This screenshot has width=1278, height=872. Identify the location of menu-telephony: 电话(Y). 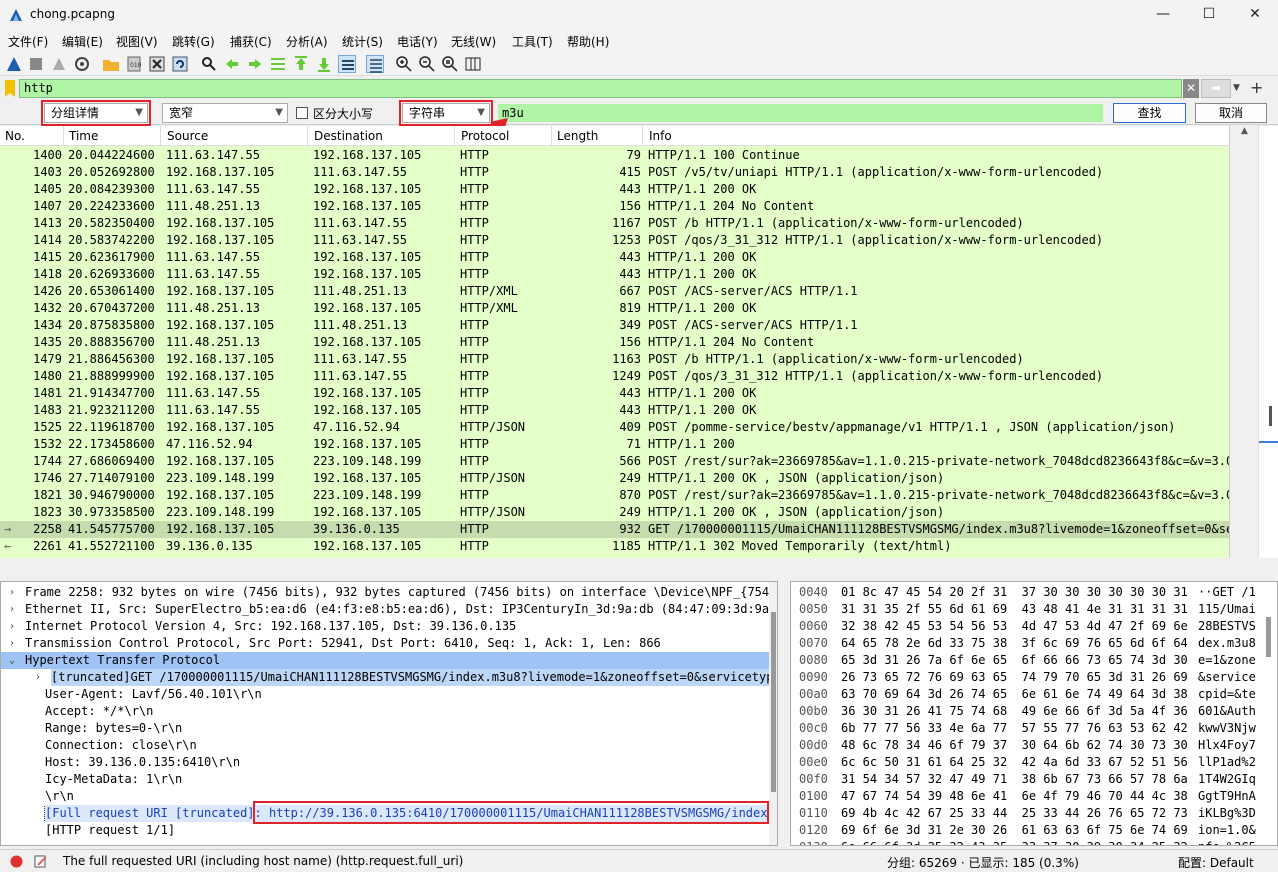
(417, 41).